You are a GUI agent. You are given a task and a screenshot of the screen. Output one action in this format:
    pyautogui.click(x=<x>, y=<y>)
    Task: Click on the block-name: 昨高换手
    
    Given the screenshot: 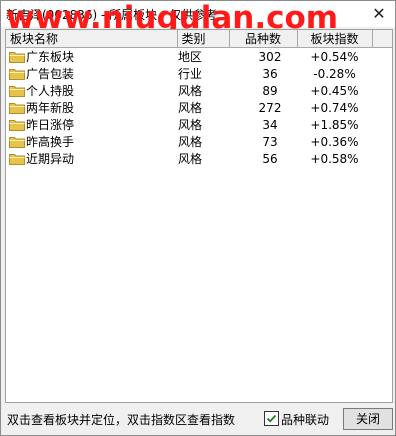 What is the action you would take?
    pyautogui.click(x=50, y=142)
    